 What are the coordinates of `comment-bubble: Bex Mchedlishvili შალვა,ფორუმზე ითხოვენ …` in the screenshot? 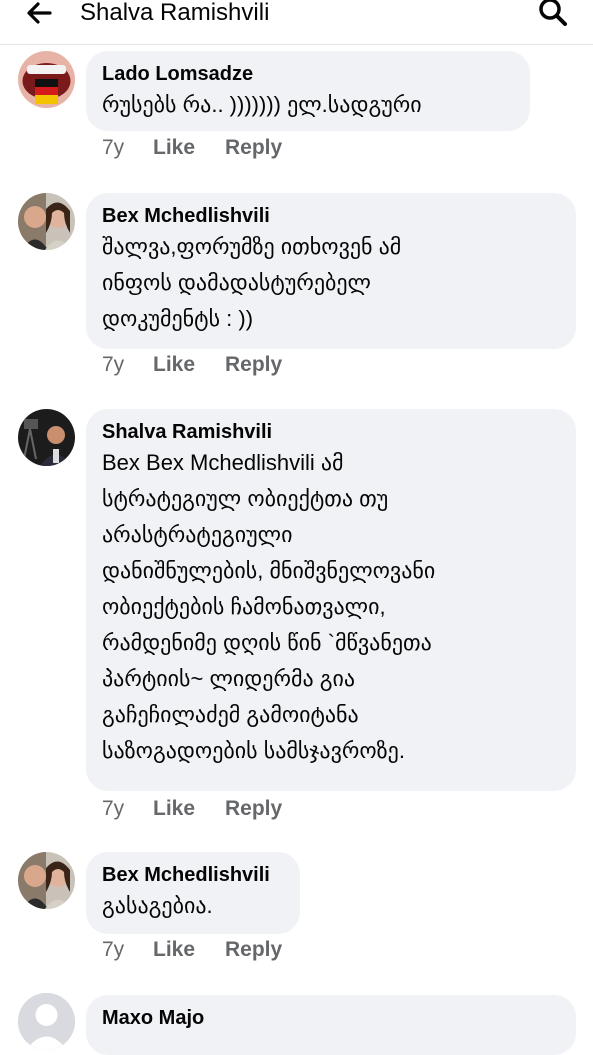 It's located at (331, 271).